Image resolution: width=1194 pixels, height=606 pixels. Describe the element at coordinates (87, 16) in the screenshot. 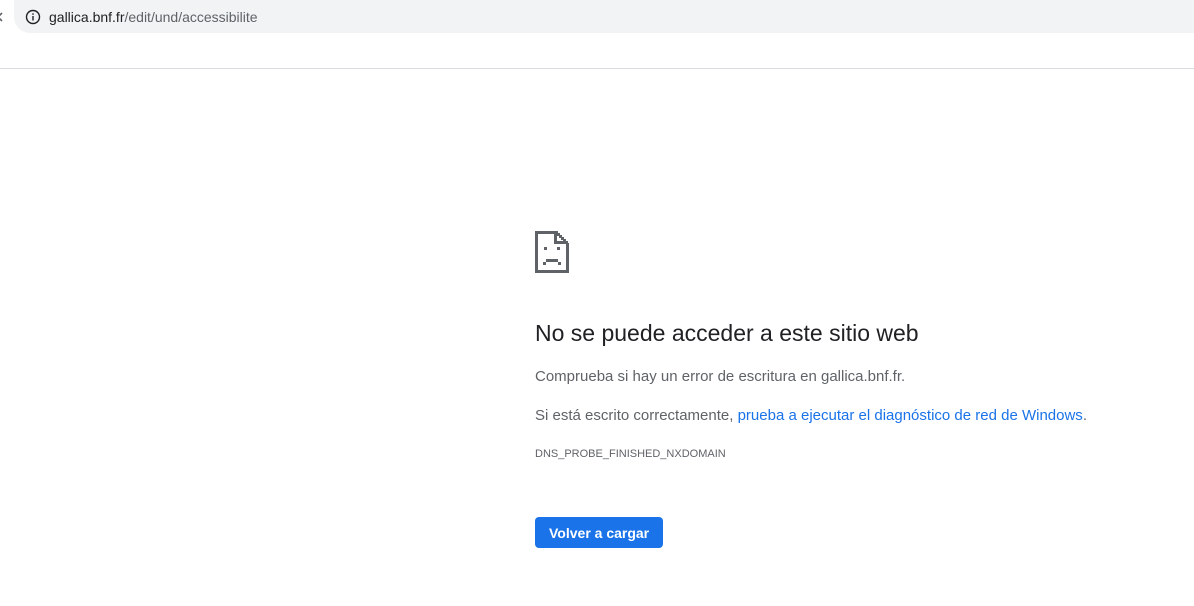

I see `url-host: gallica.bnf.fr` at that location.